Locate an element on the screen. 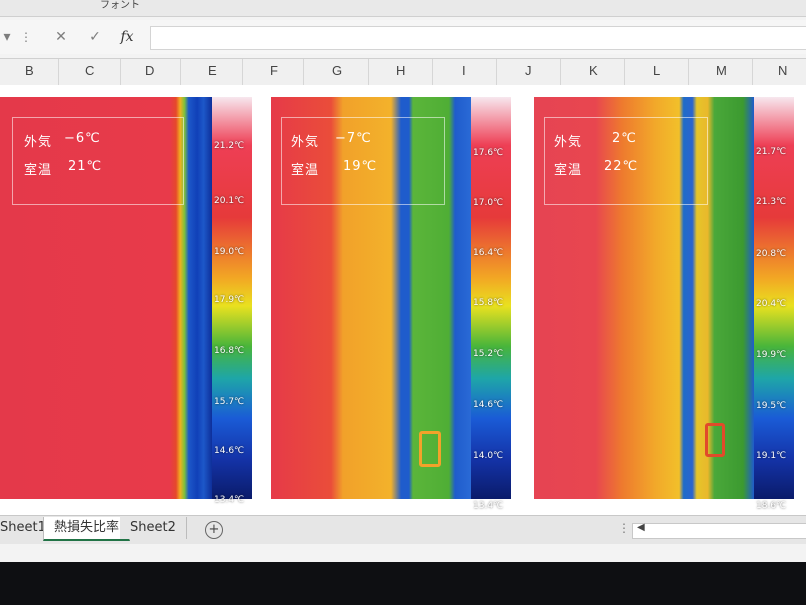 This screenshot has height=605, width=806. scale-tick: 21.2℃ is located at coordinates (229, 146).